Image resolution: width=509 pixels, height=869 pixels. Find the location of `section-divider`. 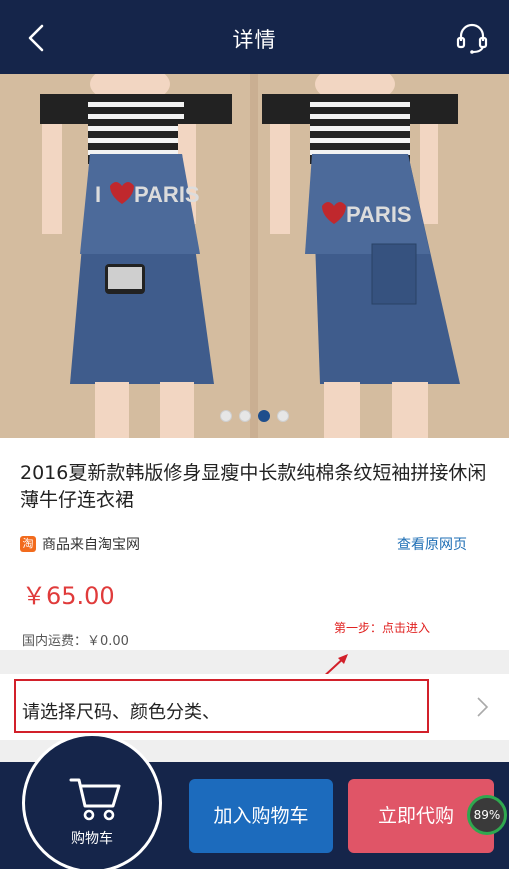

section-divider is located at coordinates (254, 662).